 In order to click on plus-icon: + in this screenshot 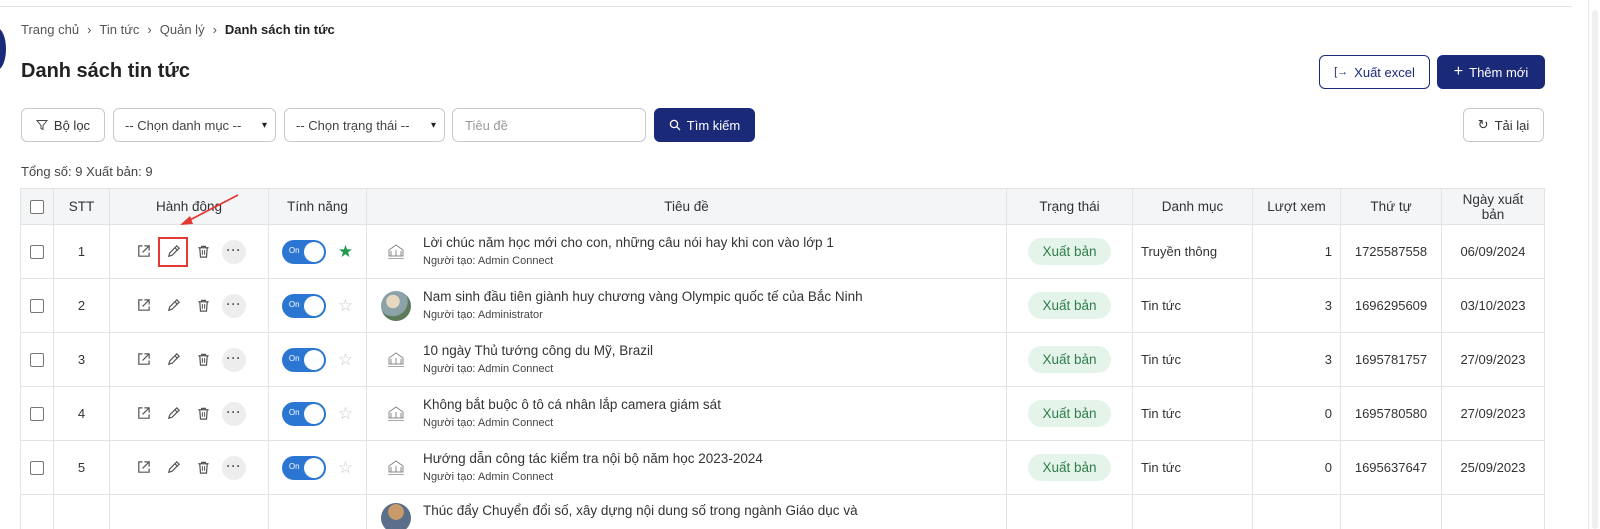, I will do `click(1458, 71)`.